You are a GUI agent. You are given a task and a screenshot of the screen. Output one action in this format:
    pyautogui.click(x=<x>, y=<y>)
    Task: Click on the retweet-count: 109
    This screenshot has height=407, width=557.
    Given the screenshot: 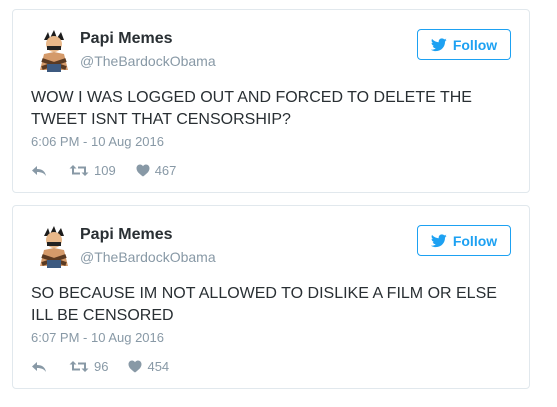 What is the action you would take?
    pyautogui.click(x=105, y=170)
    